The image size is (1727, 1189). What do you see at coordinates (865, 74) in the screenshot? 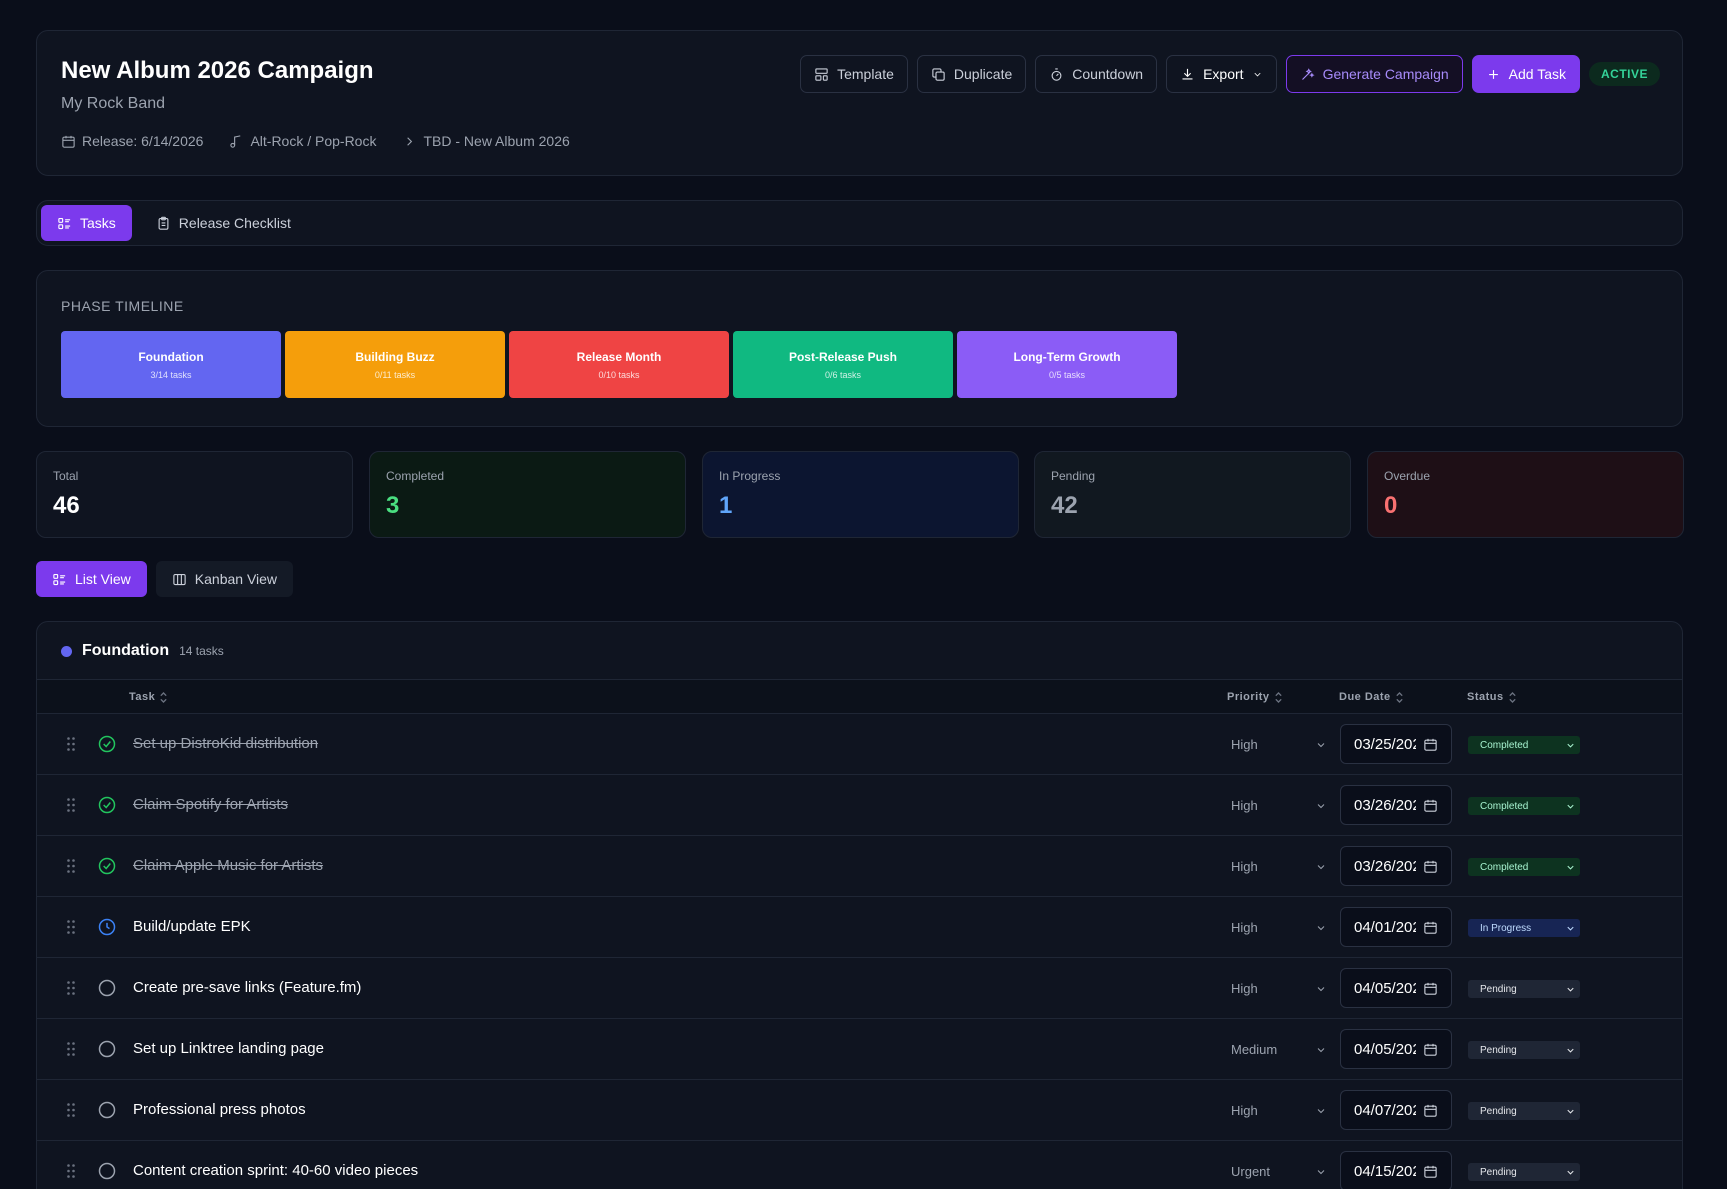
I see `template-label: Template` at bounding box center [865, 74].